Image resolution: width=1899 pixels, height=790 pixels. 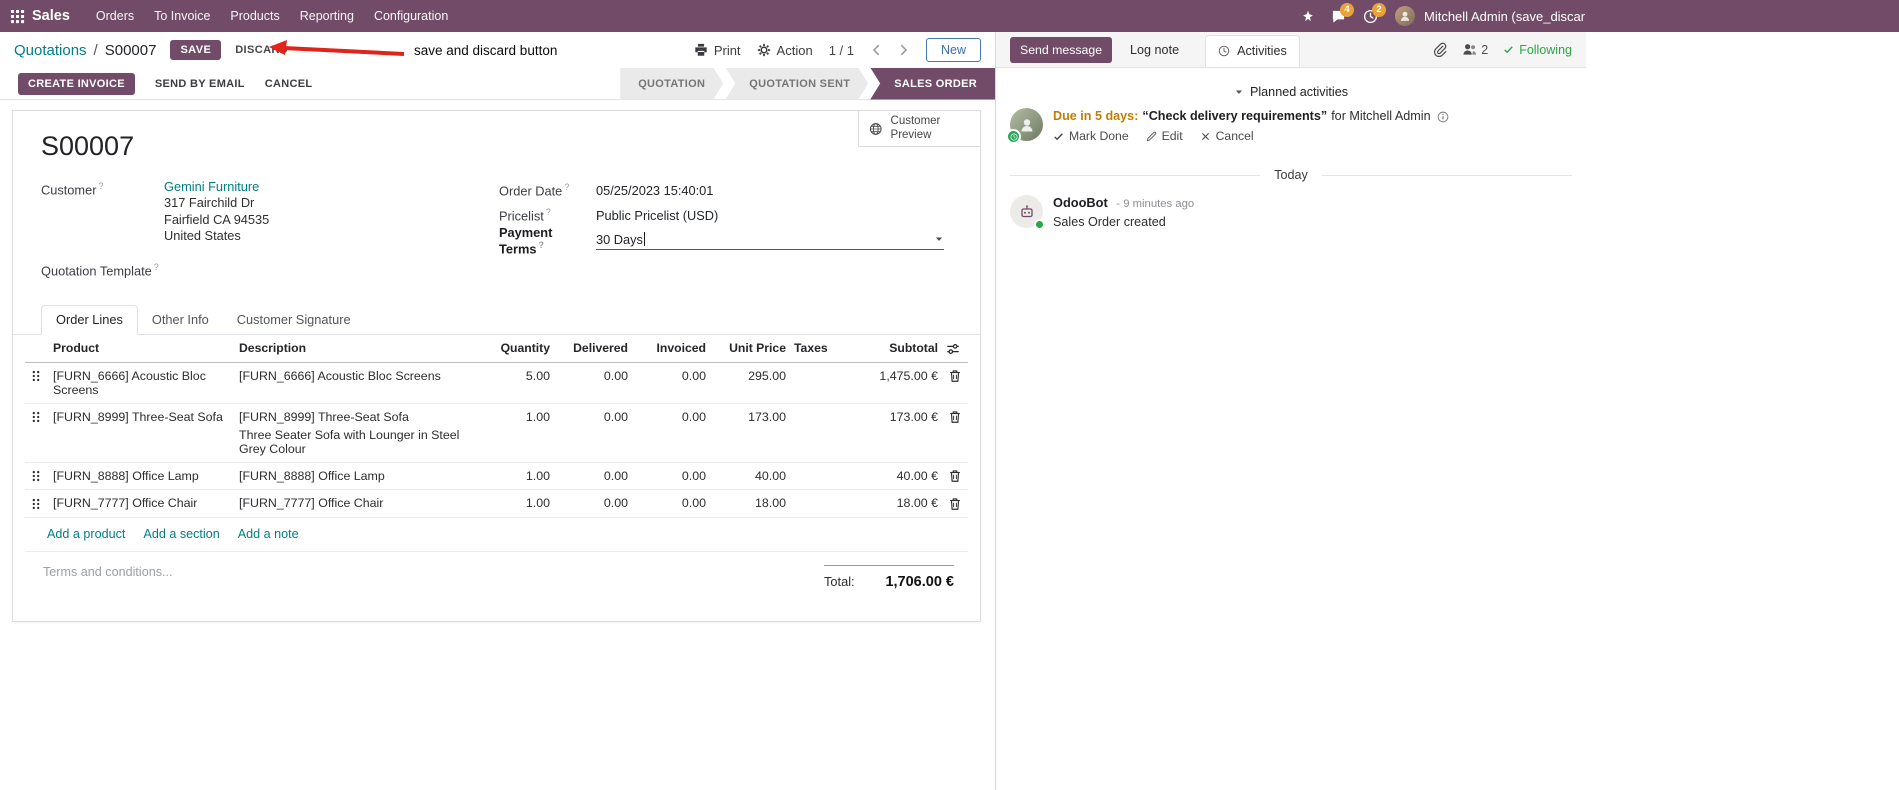 What do you see at coordinates (750, 383) in the screenshot?
I see `line-unit-price: 295.00` at bounding box center [750, 383].